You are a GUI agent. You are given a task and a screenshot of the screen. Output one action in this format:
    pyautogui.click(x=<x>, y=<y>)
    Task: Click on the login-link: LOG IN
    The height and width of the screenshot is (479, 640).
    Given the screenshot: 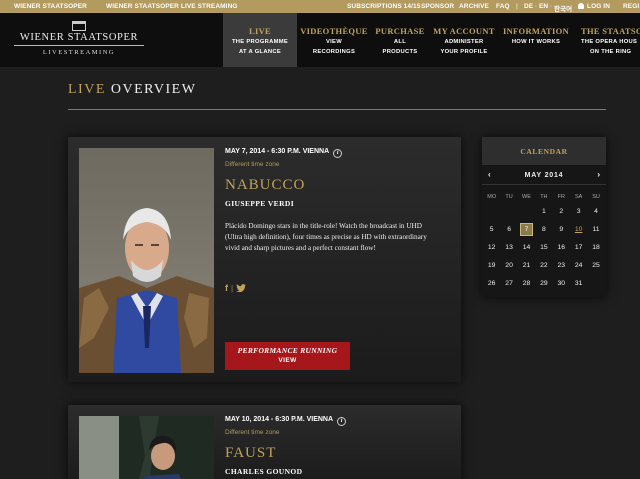 What is the action you would take?
    pyautogui.click(x=594, y=6)
    